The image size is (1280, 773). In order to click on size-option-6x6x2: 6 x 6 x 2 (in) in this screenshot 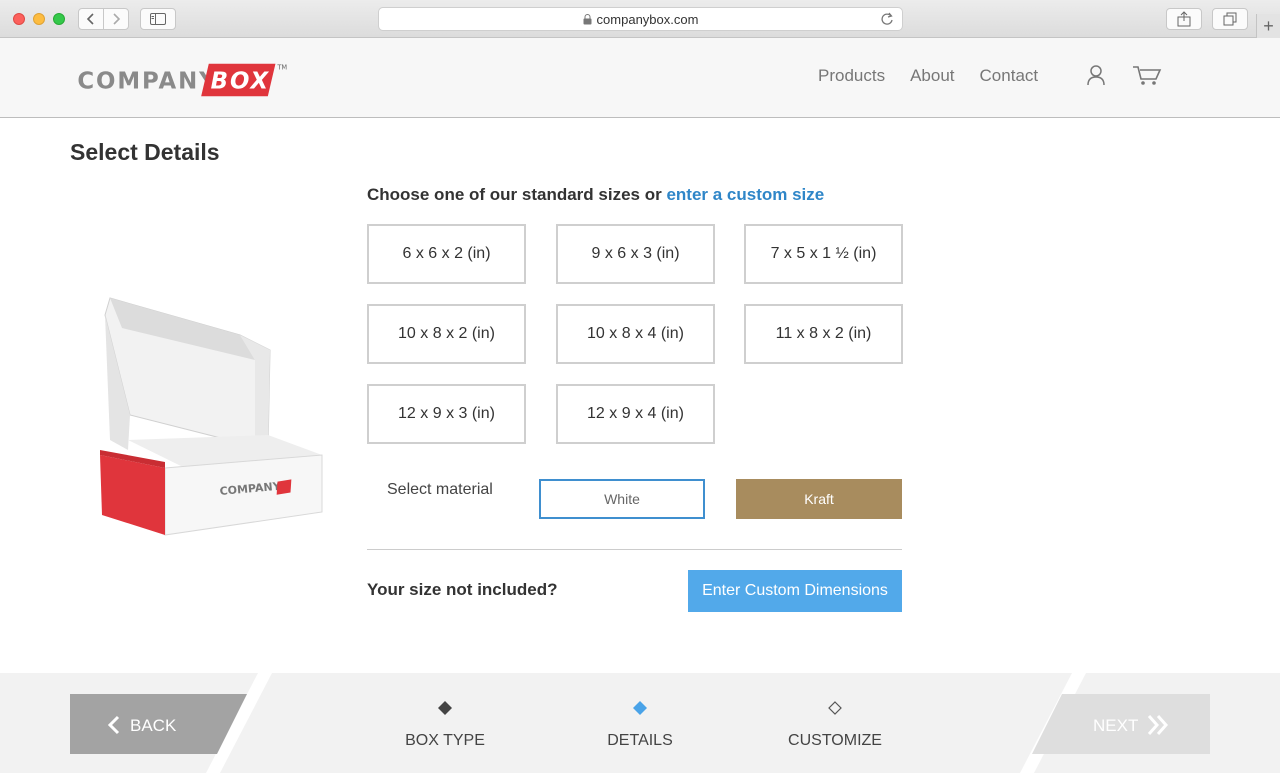, I will do `click(446, 254)`.